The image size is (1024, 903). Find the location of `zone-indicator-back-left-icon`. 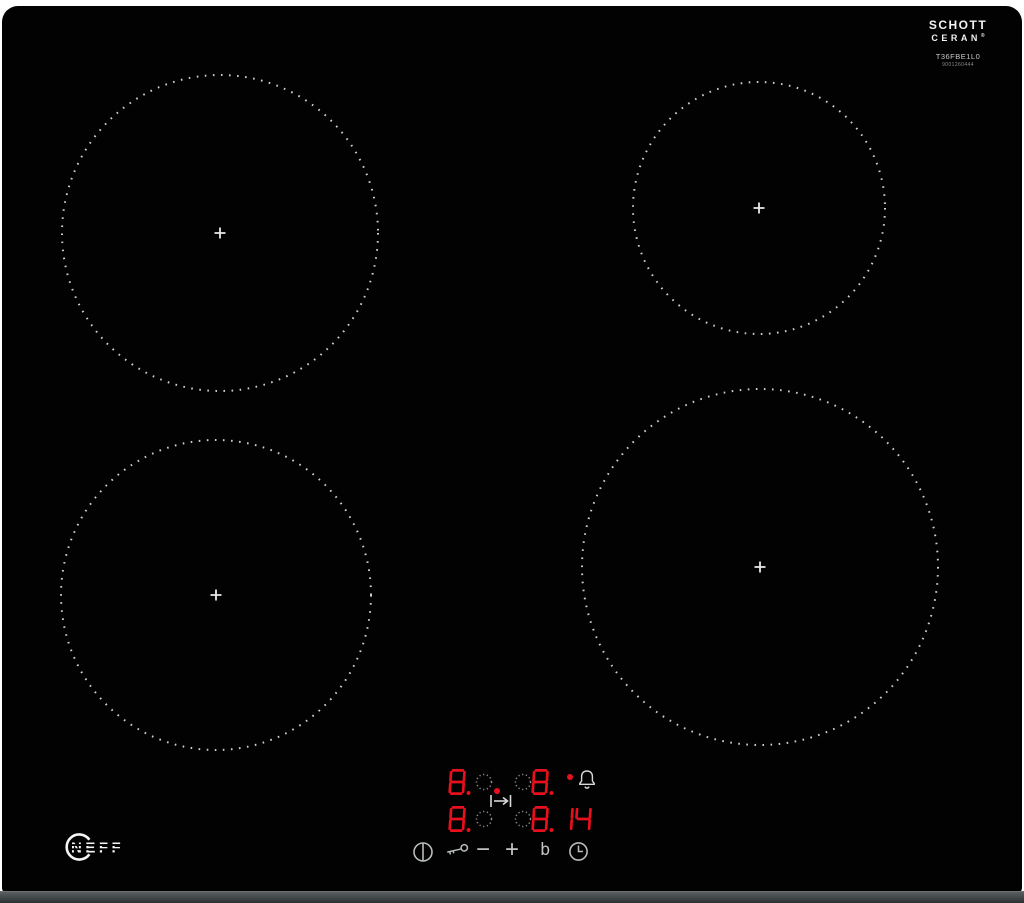

zone-indicator-back-left-icon is located at coordinates (484, 782).